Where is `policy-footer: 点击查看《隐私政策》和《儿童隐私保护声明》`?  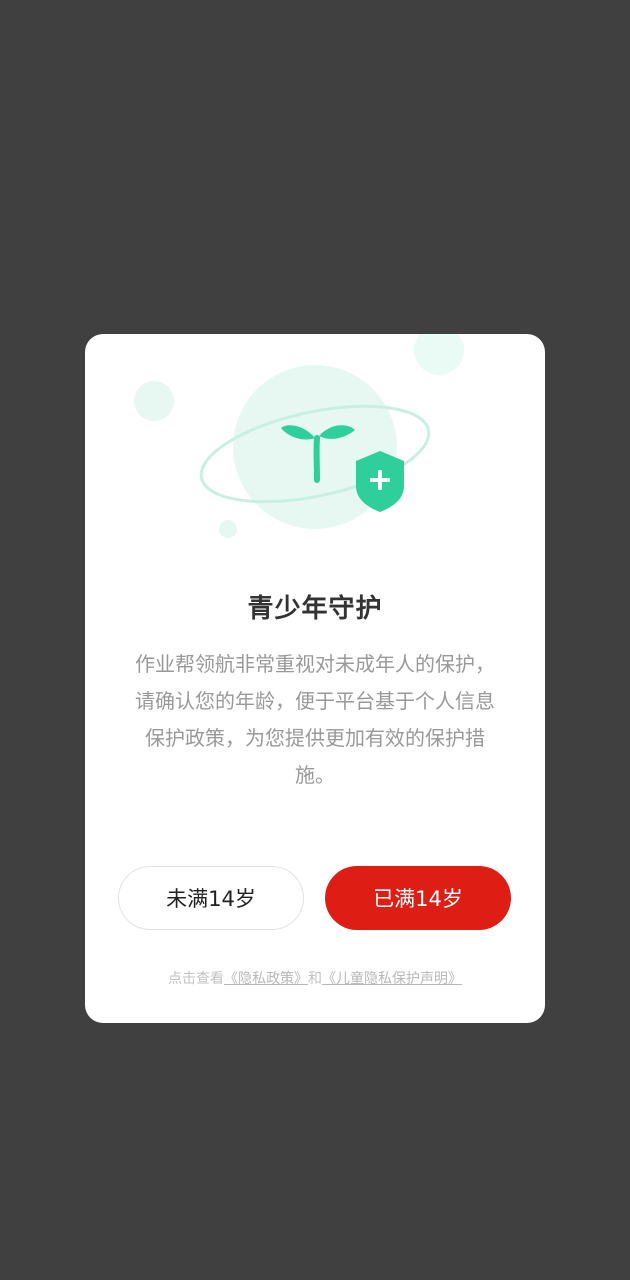
policy-footer: 点击查看《隐私政策》和《儿童隐私保护声明》 is located at coordinates (315, 978).